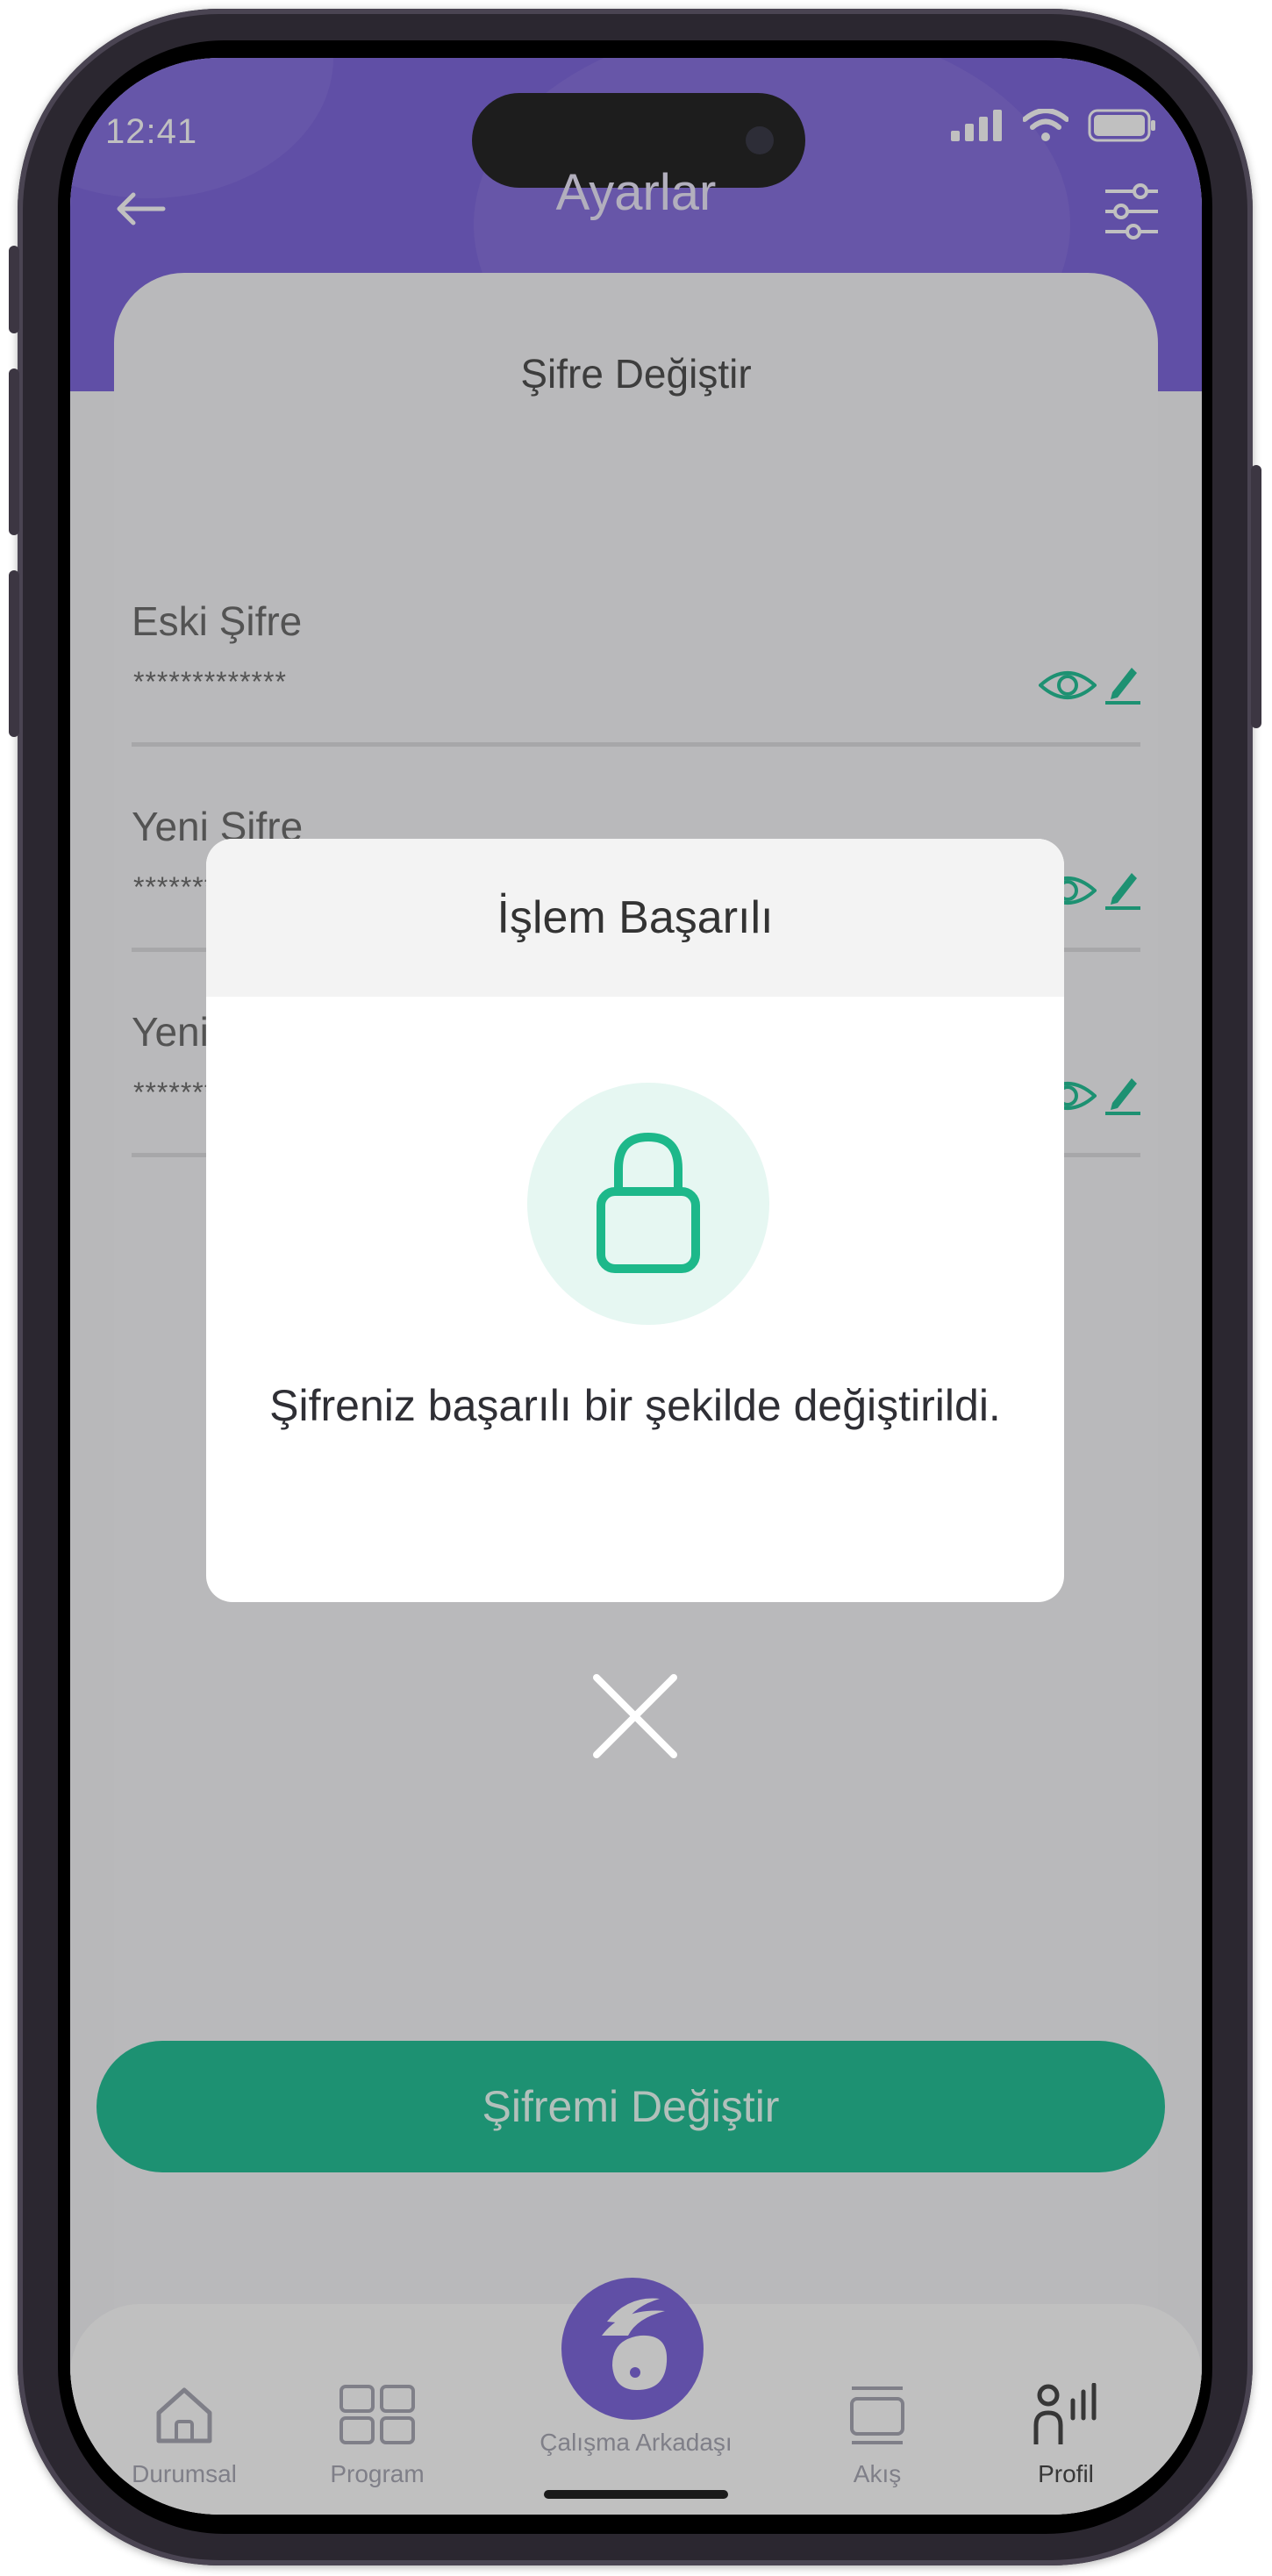 The width and height of the screenshot is (1272, 2576). I want to click on close-icon, so click(635, 1716).